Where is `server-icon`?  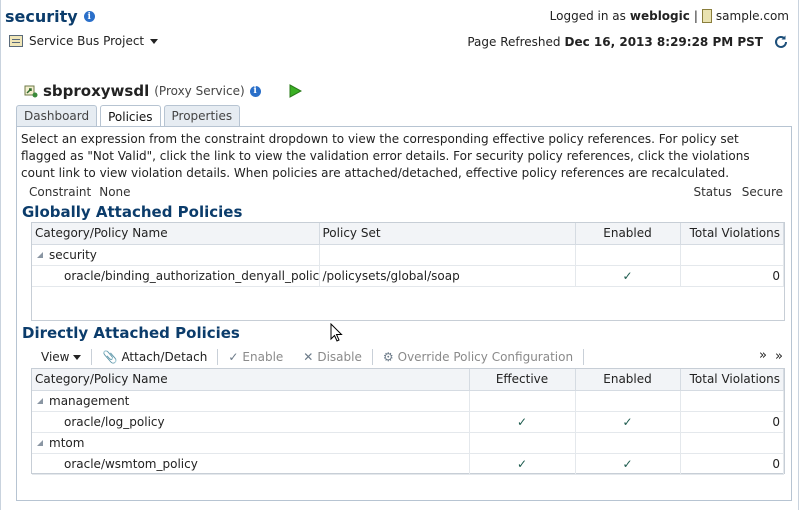 server-icon is located at coordinates (706, 16).